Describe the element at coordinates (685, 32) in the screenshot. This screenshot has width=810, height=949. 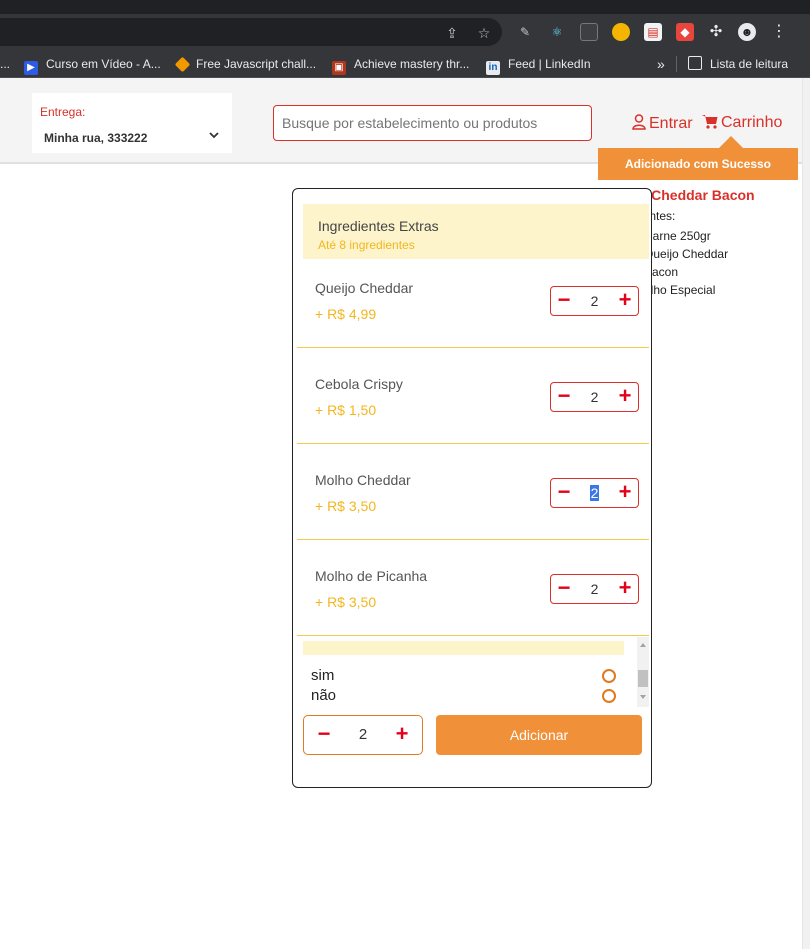
I see `ublock-extension-icon: ◆` at that location.